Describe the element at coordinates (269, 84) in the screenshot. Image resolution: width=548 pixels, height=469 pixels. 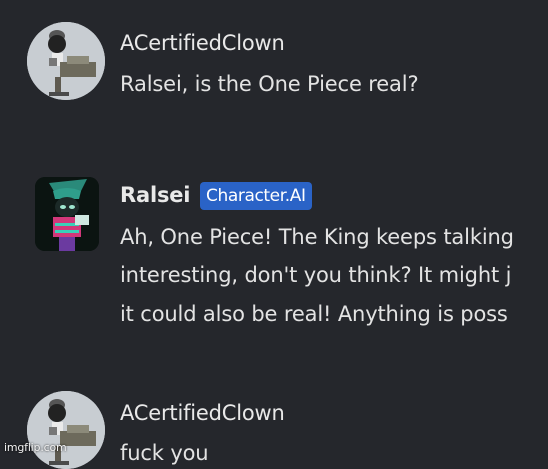
I see `message-text: Ralsei, is the One Piece real?` at that location.